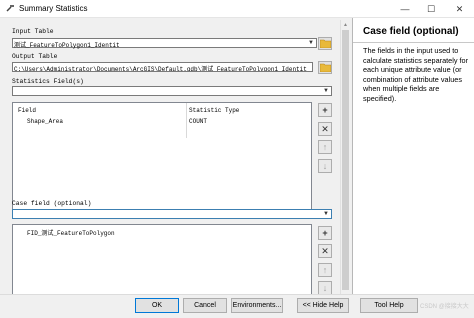  I want to click on hammer-icon, so click(10, 8).